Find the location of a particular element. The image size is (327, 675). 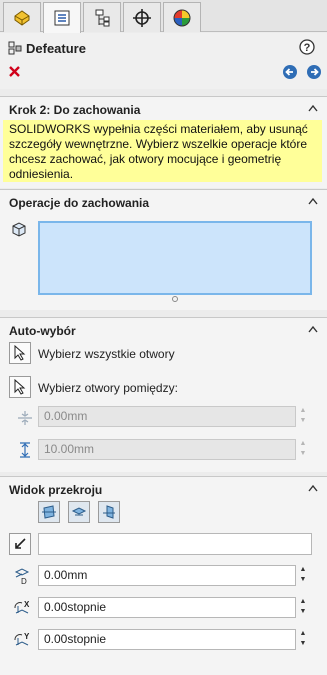

min-diameter-icon is located at coordinates (25, 418).